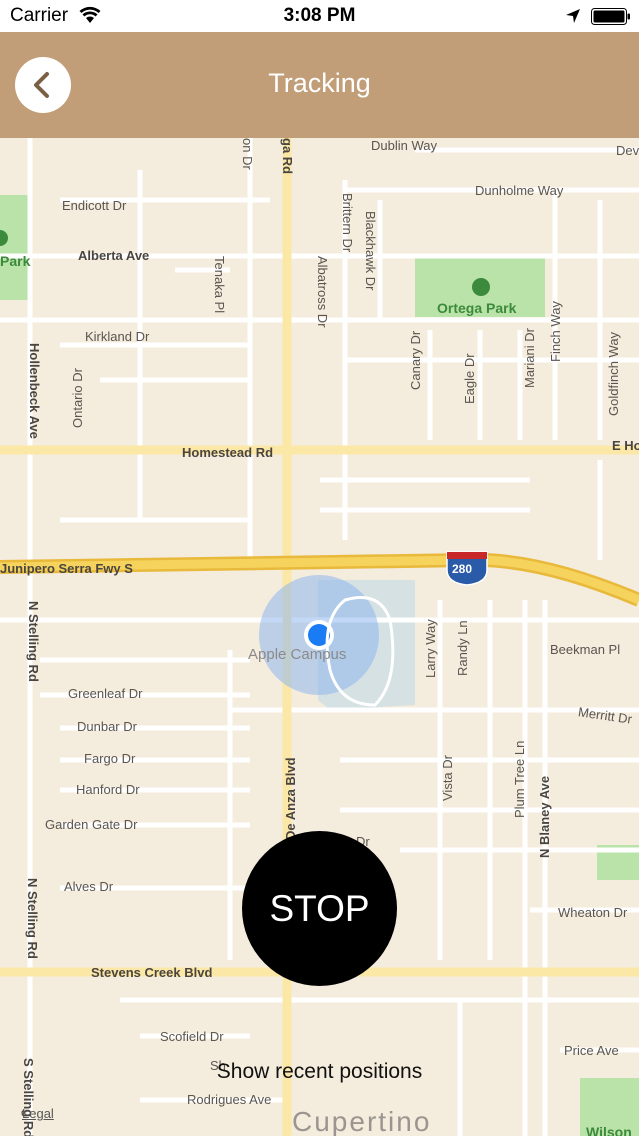 This screenshot has width=639, height=1136. Describe the element at coordinates (609, 1130) in the screenshot. I see `park-label: Wilson` at that location.